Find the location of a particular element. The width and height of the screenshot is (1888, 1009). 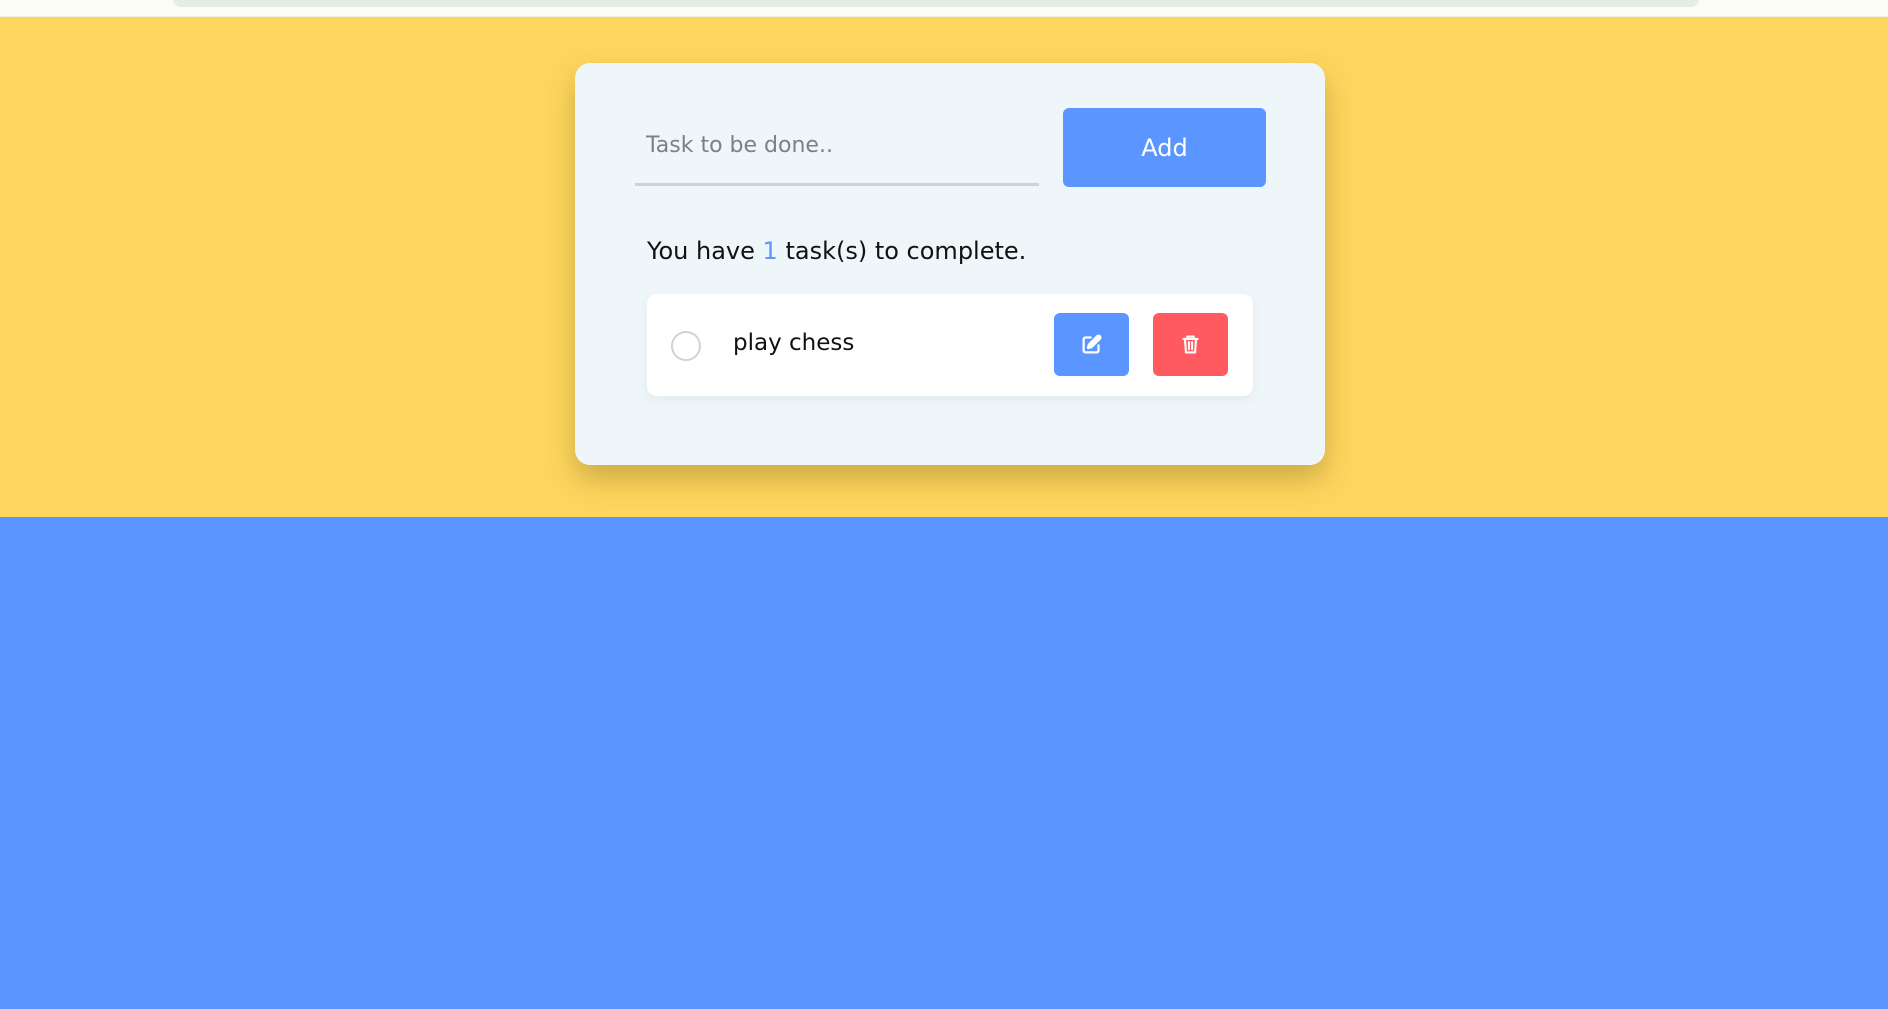

task-checkbox is located at coordinates (686, 346).